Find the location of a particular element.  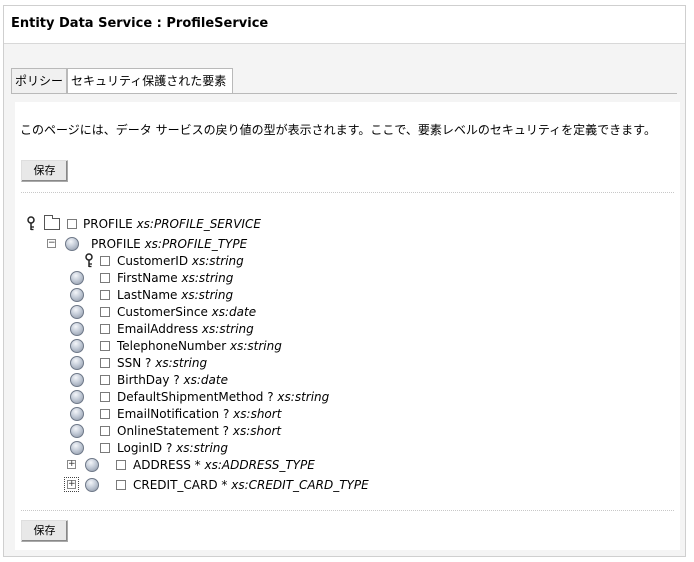

node-label: TelephoneNumber xs:string is located at coordinates (199, 346).